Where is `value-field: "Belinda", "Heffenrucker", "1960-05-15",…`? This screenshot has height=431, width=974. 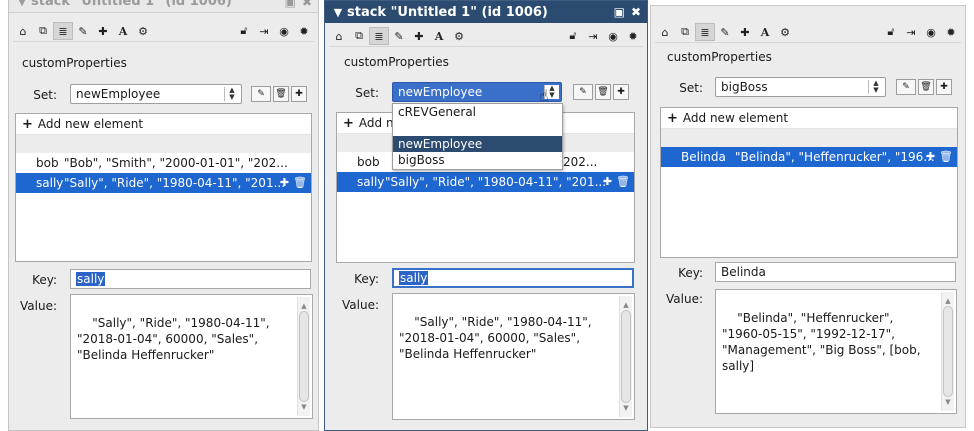
value-field: "Belinda", "Heffenrucker", "1960-05-15",… is located at coordinates (836, 351).